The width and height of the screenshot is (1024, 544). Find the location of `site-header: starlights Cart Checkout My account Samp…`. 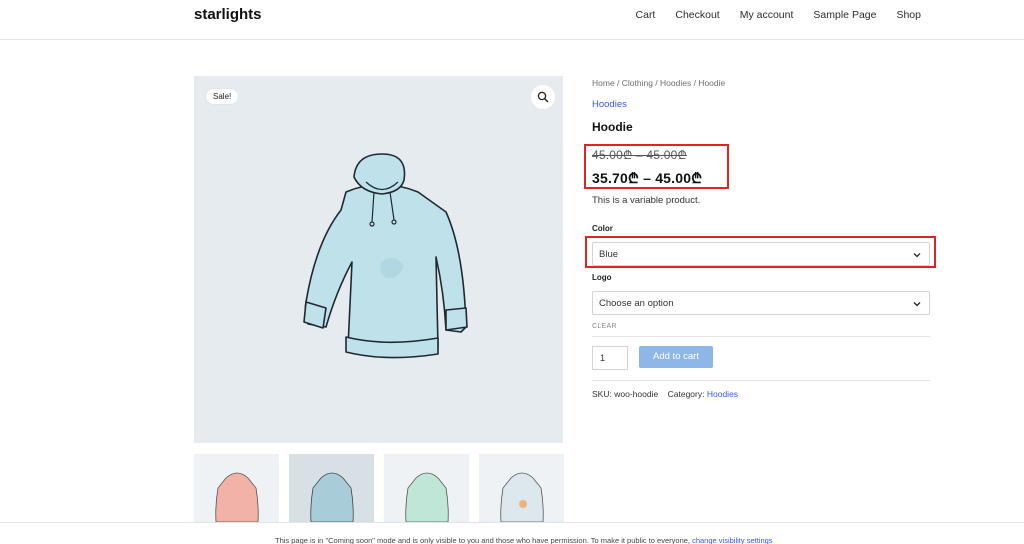

site-header: starlights Cart Checkout My account Samp… is located at coordinates (512, 20).